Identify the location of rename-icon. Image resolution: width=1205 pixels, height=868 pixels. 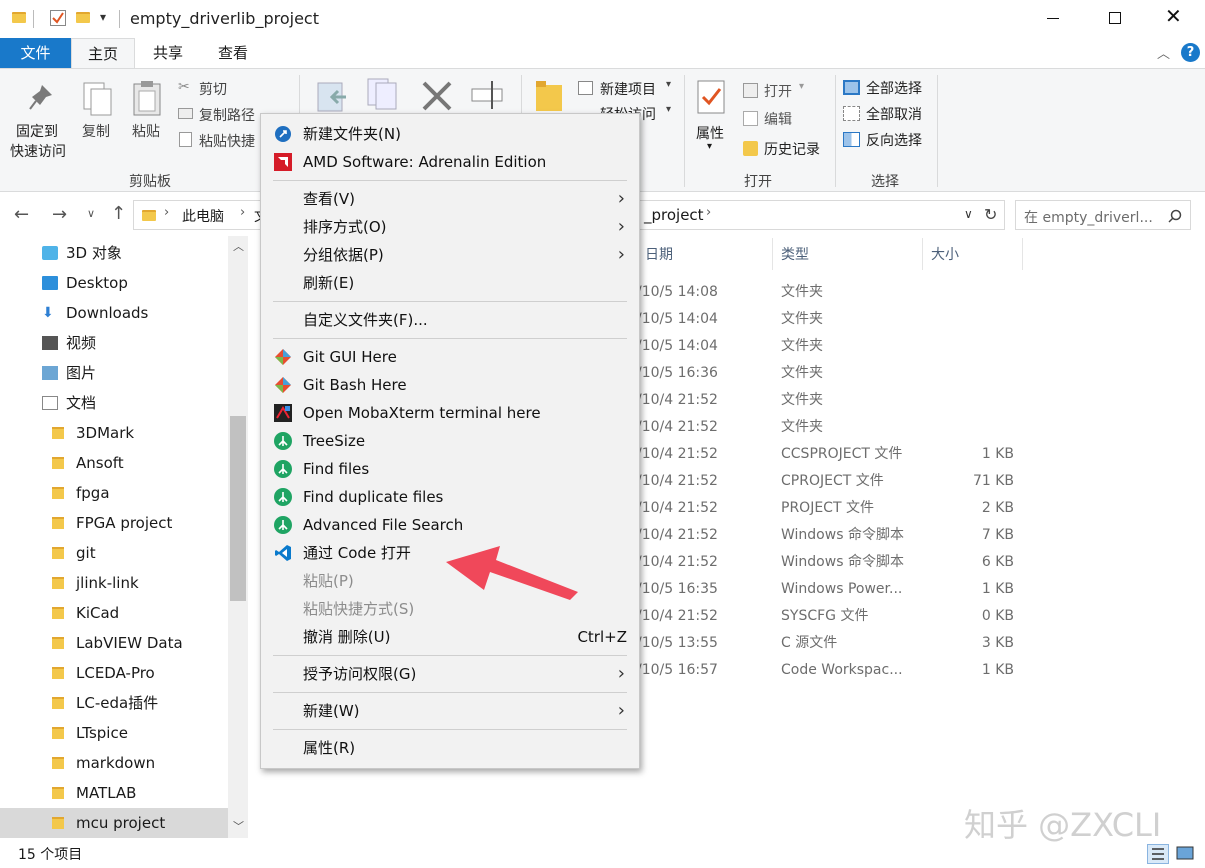
(489, 95).